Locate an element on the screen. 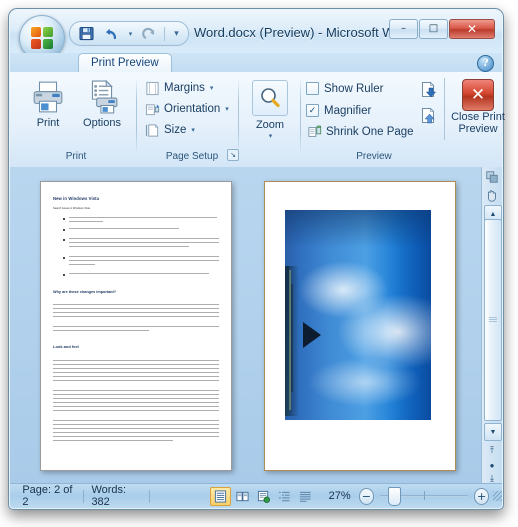  print-button-label: Print is located at coordinates (48, 123).